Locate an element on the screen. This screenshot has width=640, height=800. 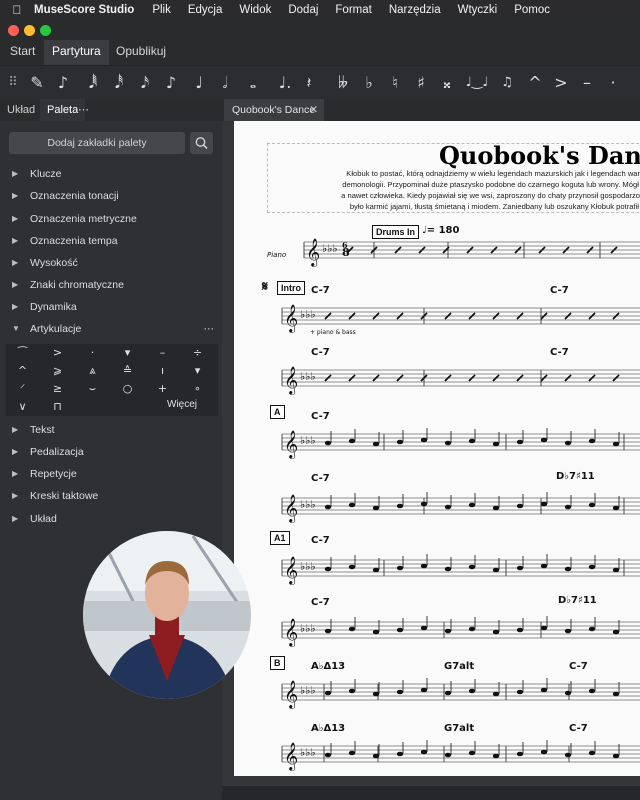
palette-item-repeats: ▶ Repetycje is located at coordinates (111, 474).